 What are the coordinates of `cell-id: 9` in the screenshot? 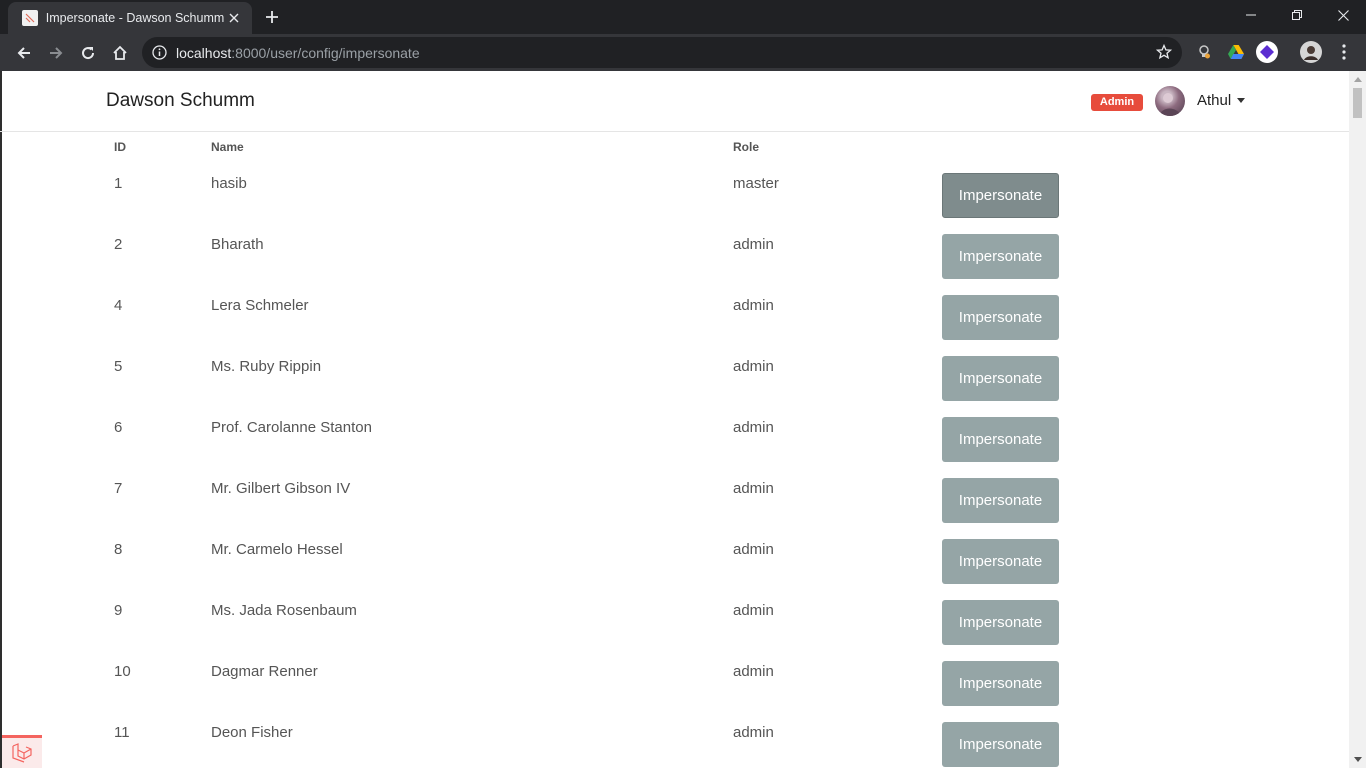 It's located at (118, 610).